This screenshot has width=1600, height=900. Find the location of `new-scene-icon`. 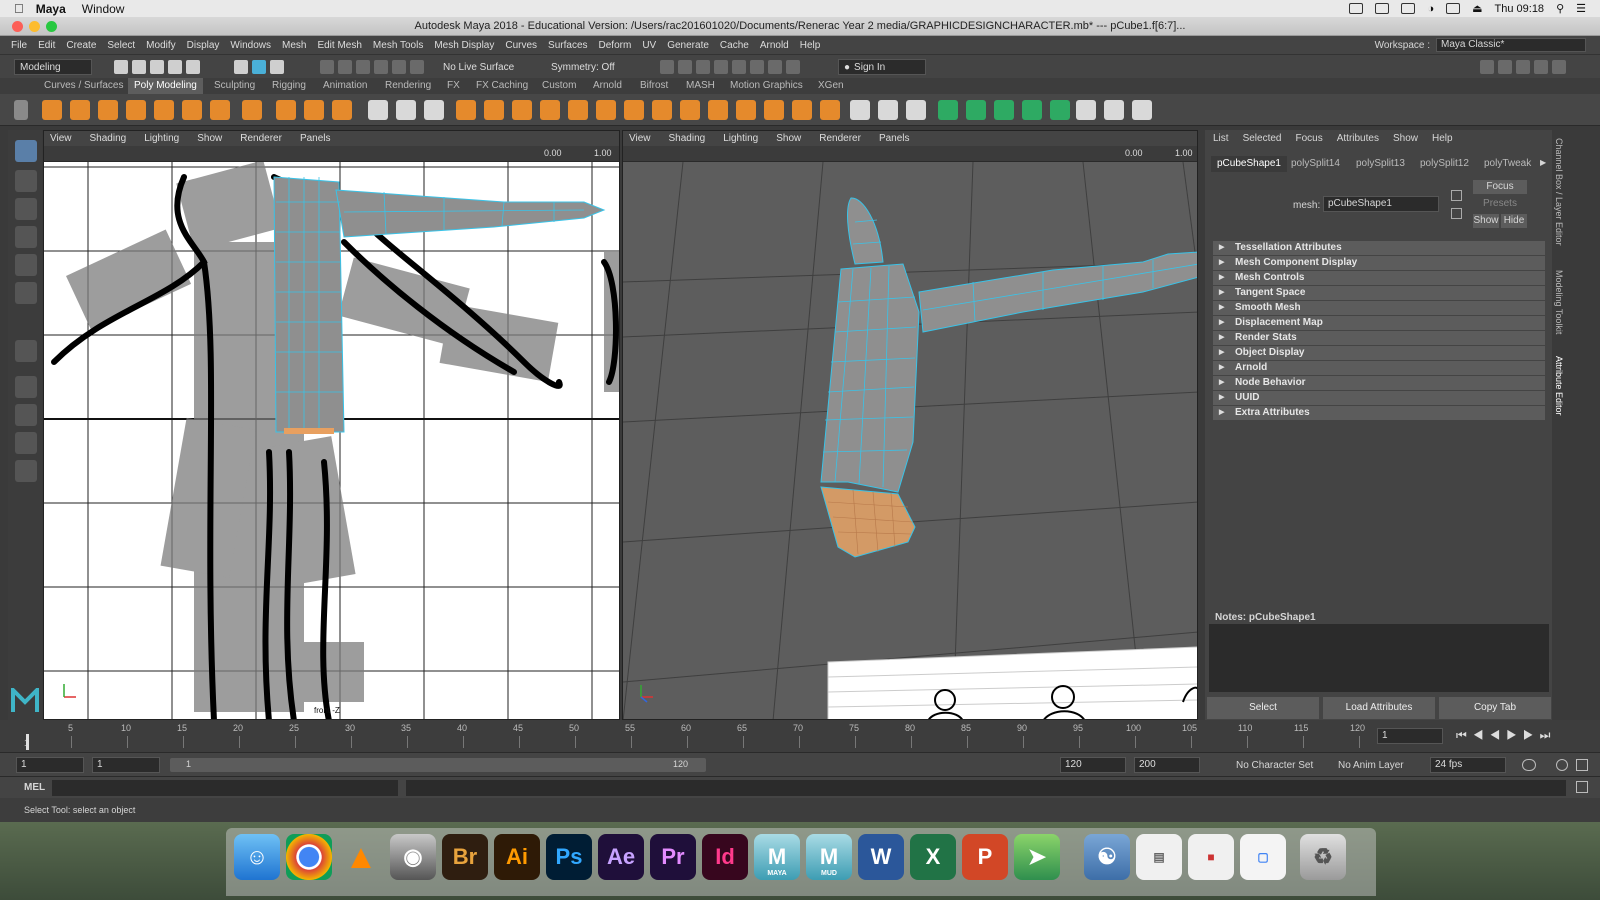

new-scene-icon is located at coordinates (121, 67).